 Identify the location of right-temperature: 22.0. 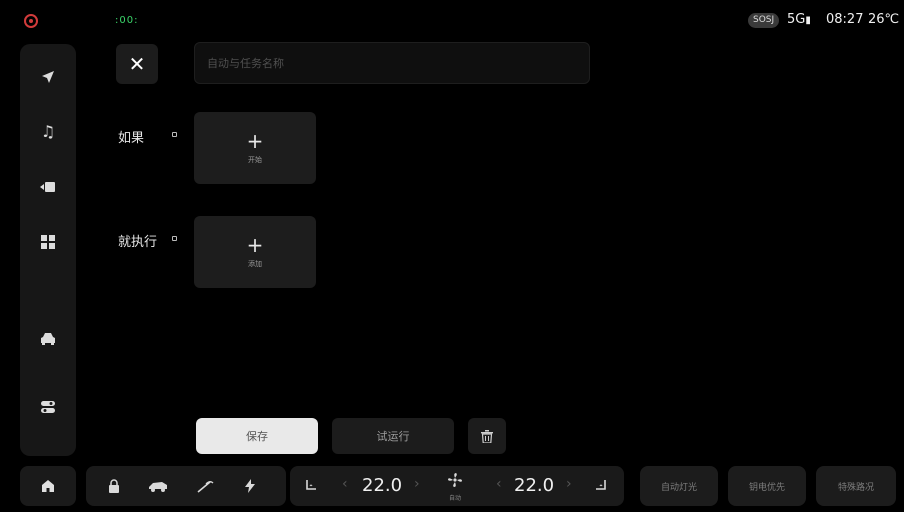
(534, 485).